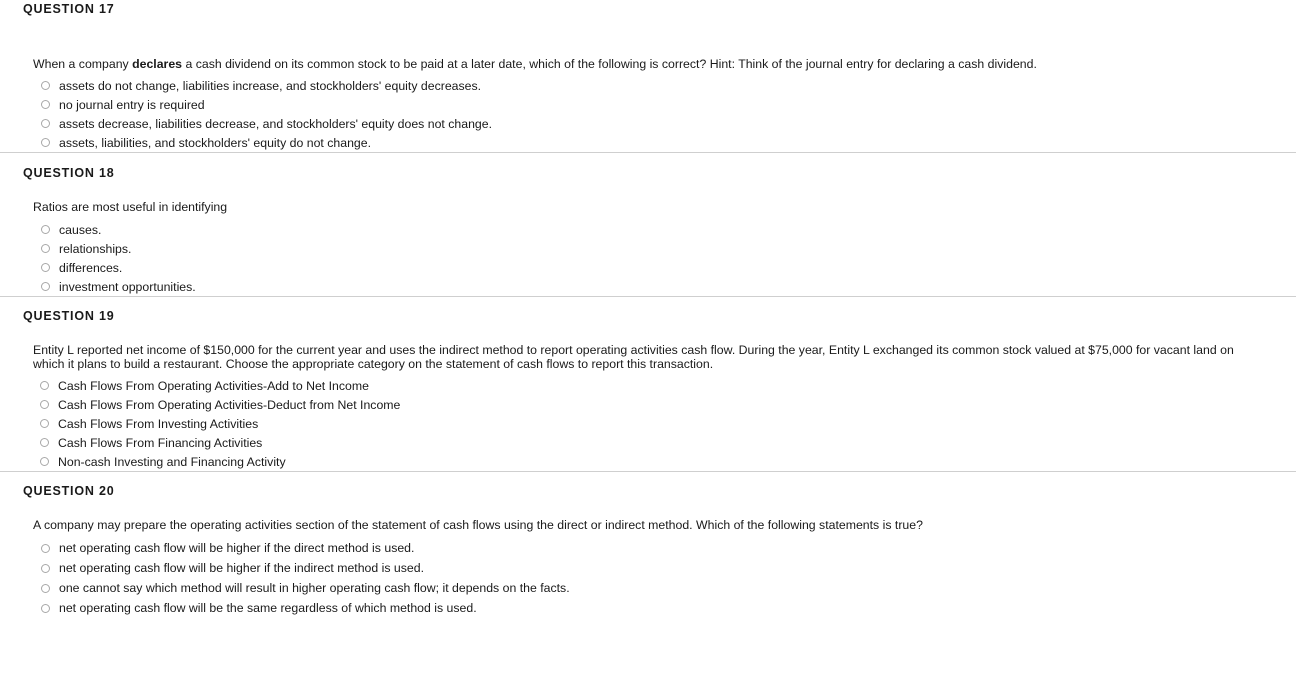 This screenshot has height=690, width=1296. What do you see at coordinates (69, 316) in the screenshot?
I see `question-header-19: QUESTION 19` at bounding box center [69, 316].